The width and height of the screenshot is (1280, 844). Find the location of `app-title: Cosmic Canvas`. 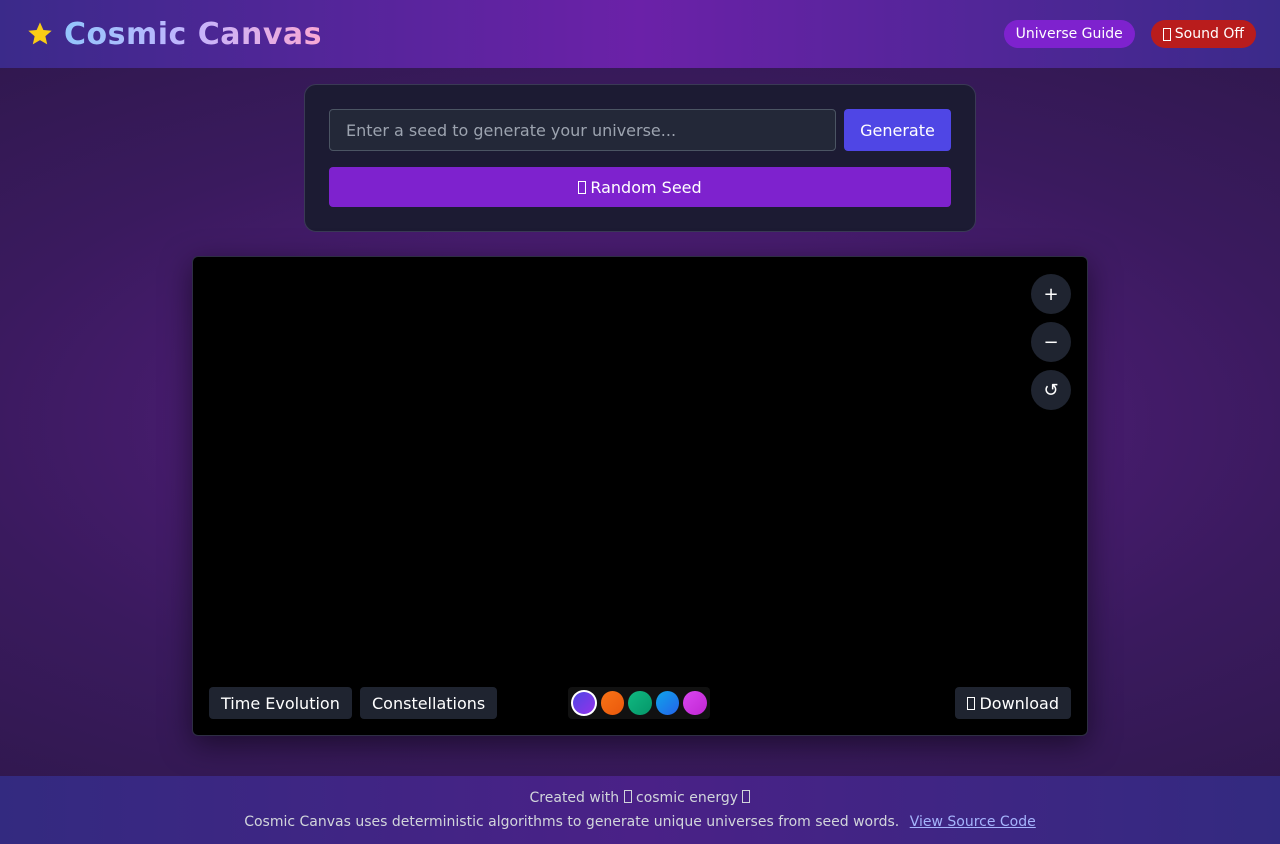

app-title: Cosmic Canvas is located at coordinates (193, 34).